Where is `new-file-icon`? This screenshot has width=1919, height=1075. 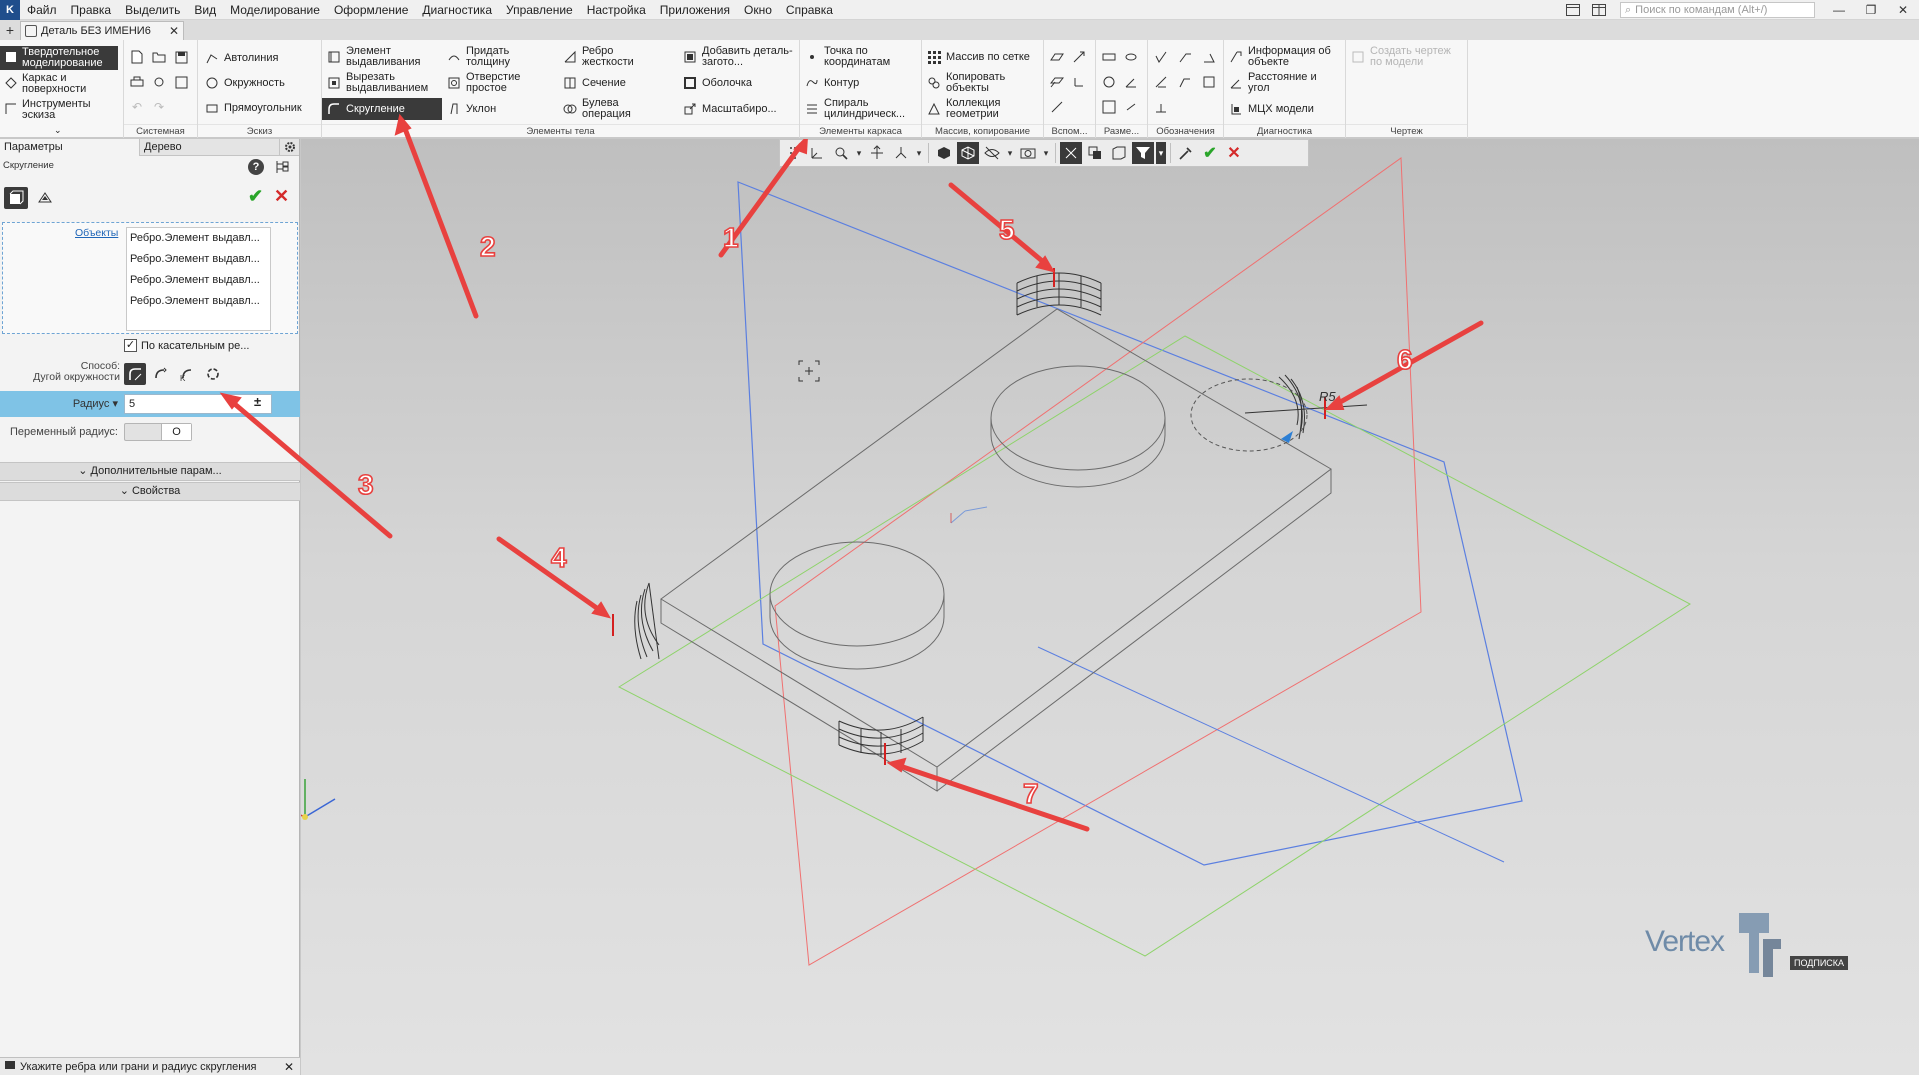
new-file-icon is located at coordinates (137, 57).